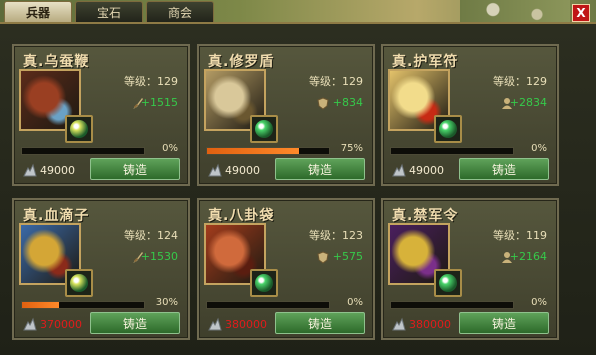  I want to click on equipment-name: 真.修罗盾, so click(241, 62).